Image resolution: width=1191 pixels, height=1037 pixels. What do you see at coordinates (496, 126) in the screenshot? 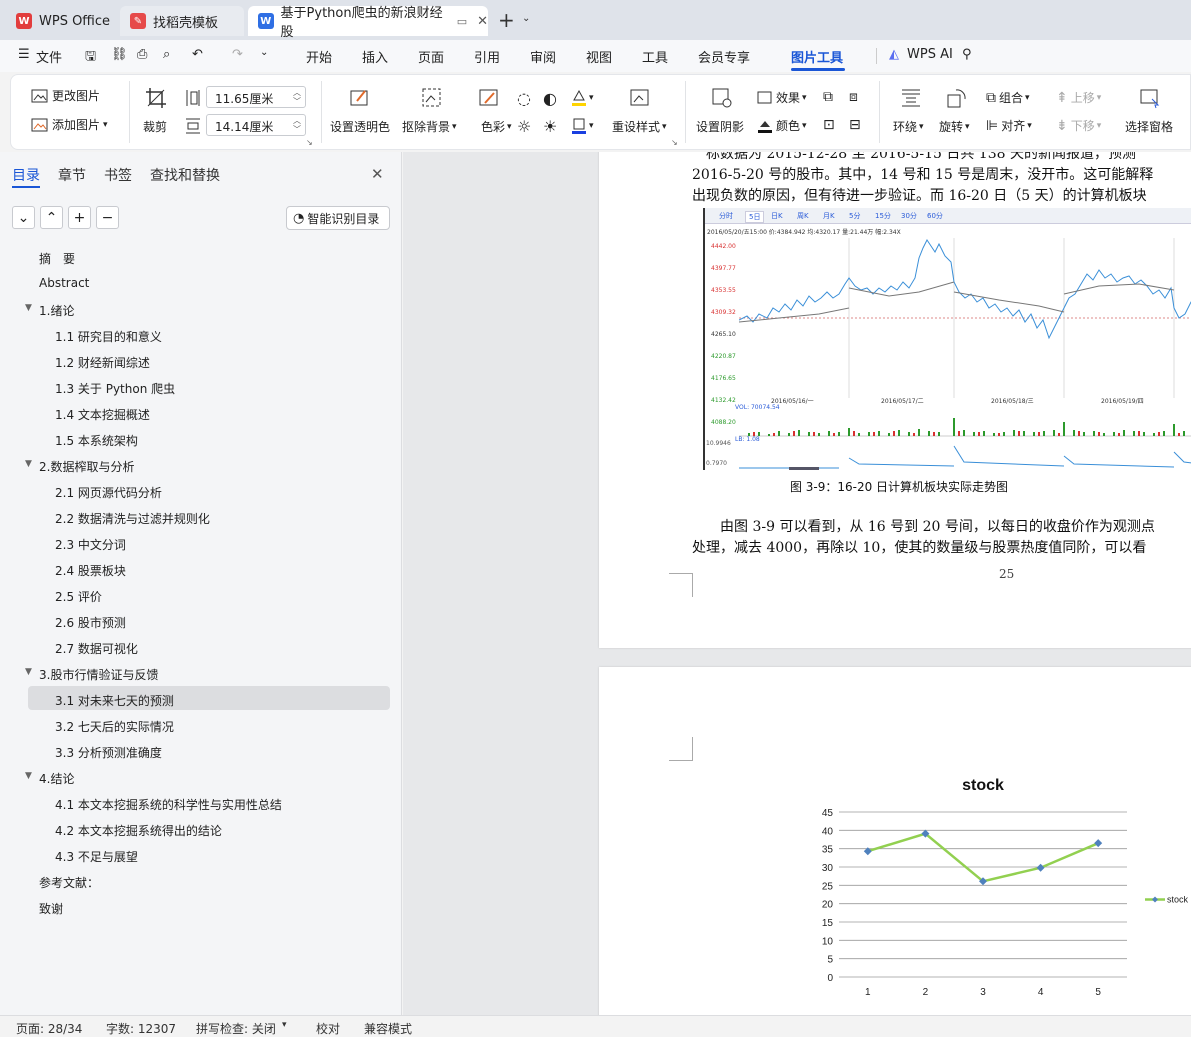
I see `color-button: 色彩 ▾` at bounding box center [496, 126].